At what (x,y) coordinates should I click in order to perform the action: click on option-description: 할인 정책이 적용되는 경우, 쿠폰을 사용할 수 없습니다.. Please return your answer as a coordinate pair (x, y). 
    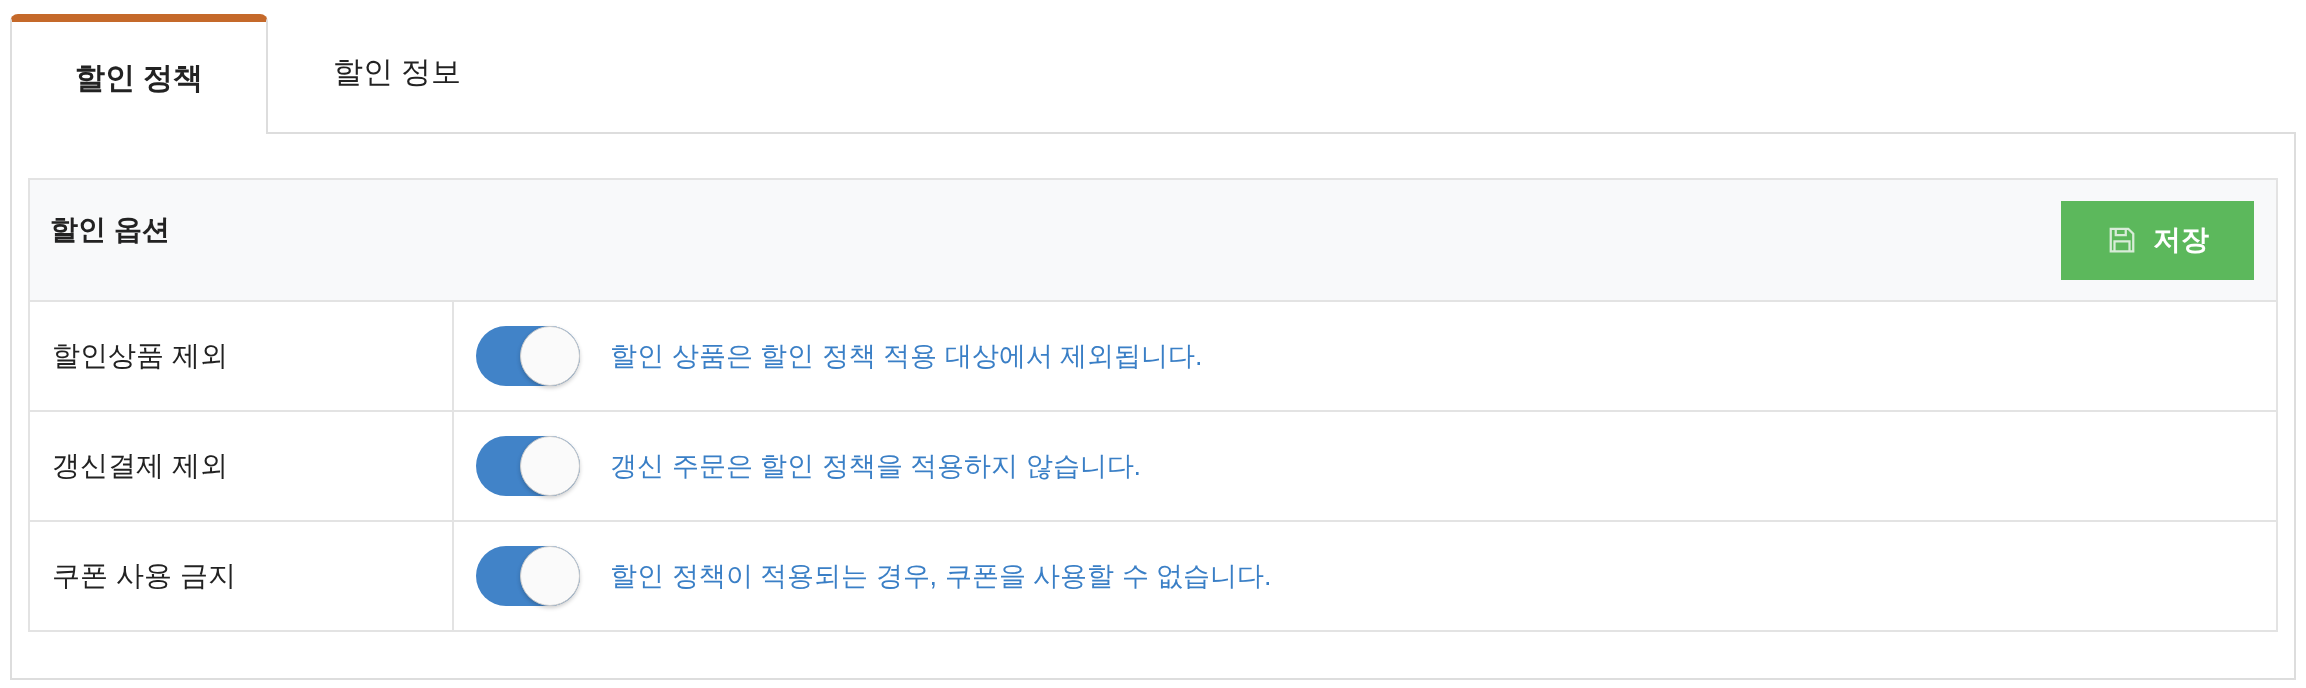
    Looking at the image, I should click on (941, 576).